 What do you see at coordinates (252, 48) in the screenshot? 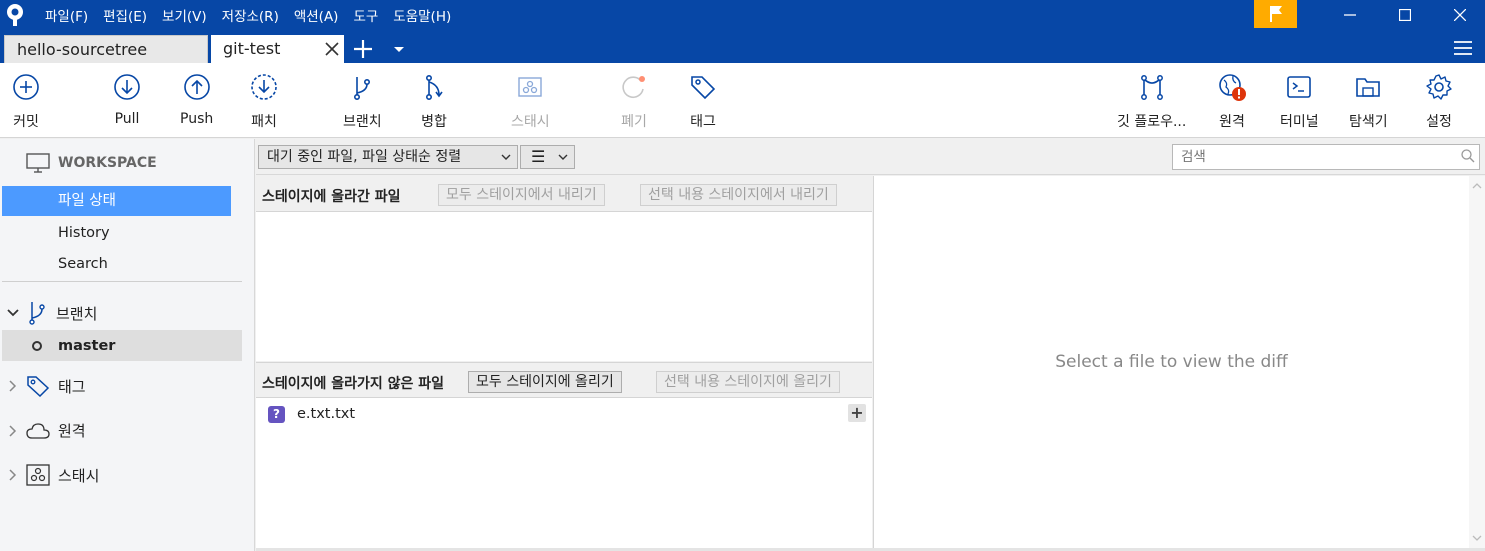
I see `tab-label: git-test` at bounding box center [252, 48].